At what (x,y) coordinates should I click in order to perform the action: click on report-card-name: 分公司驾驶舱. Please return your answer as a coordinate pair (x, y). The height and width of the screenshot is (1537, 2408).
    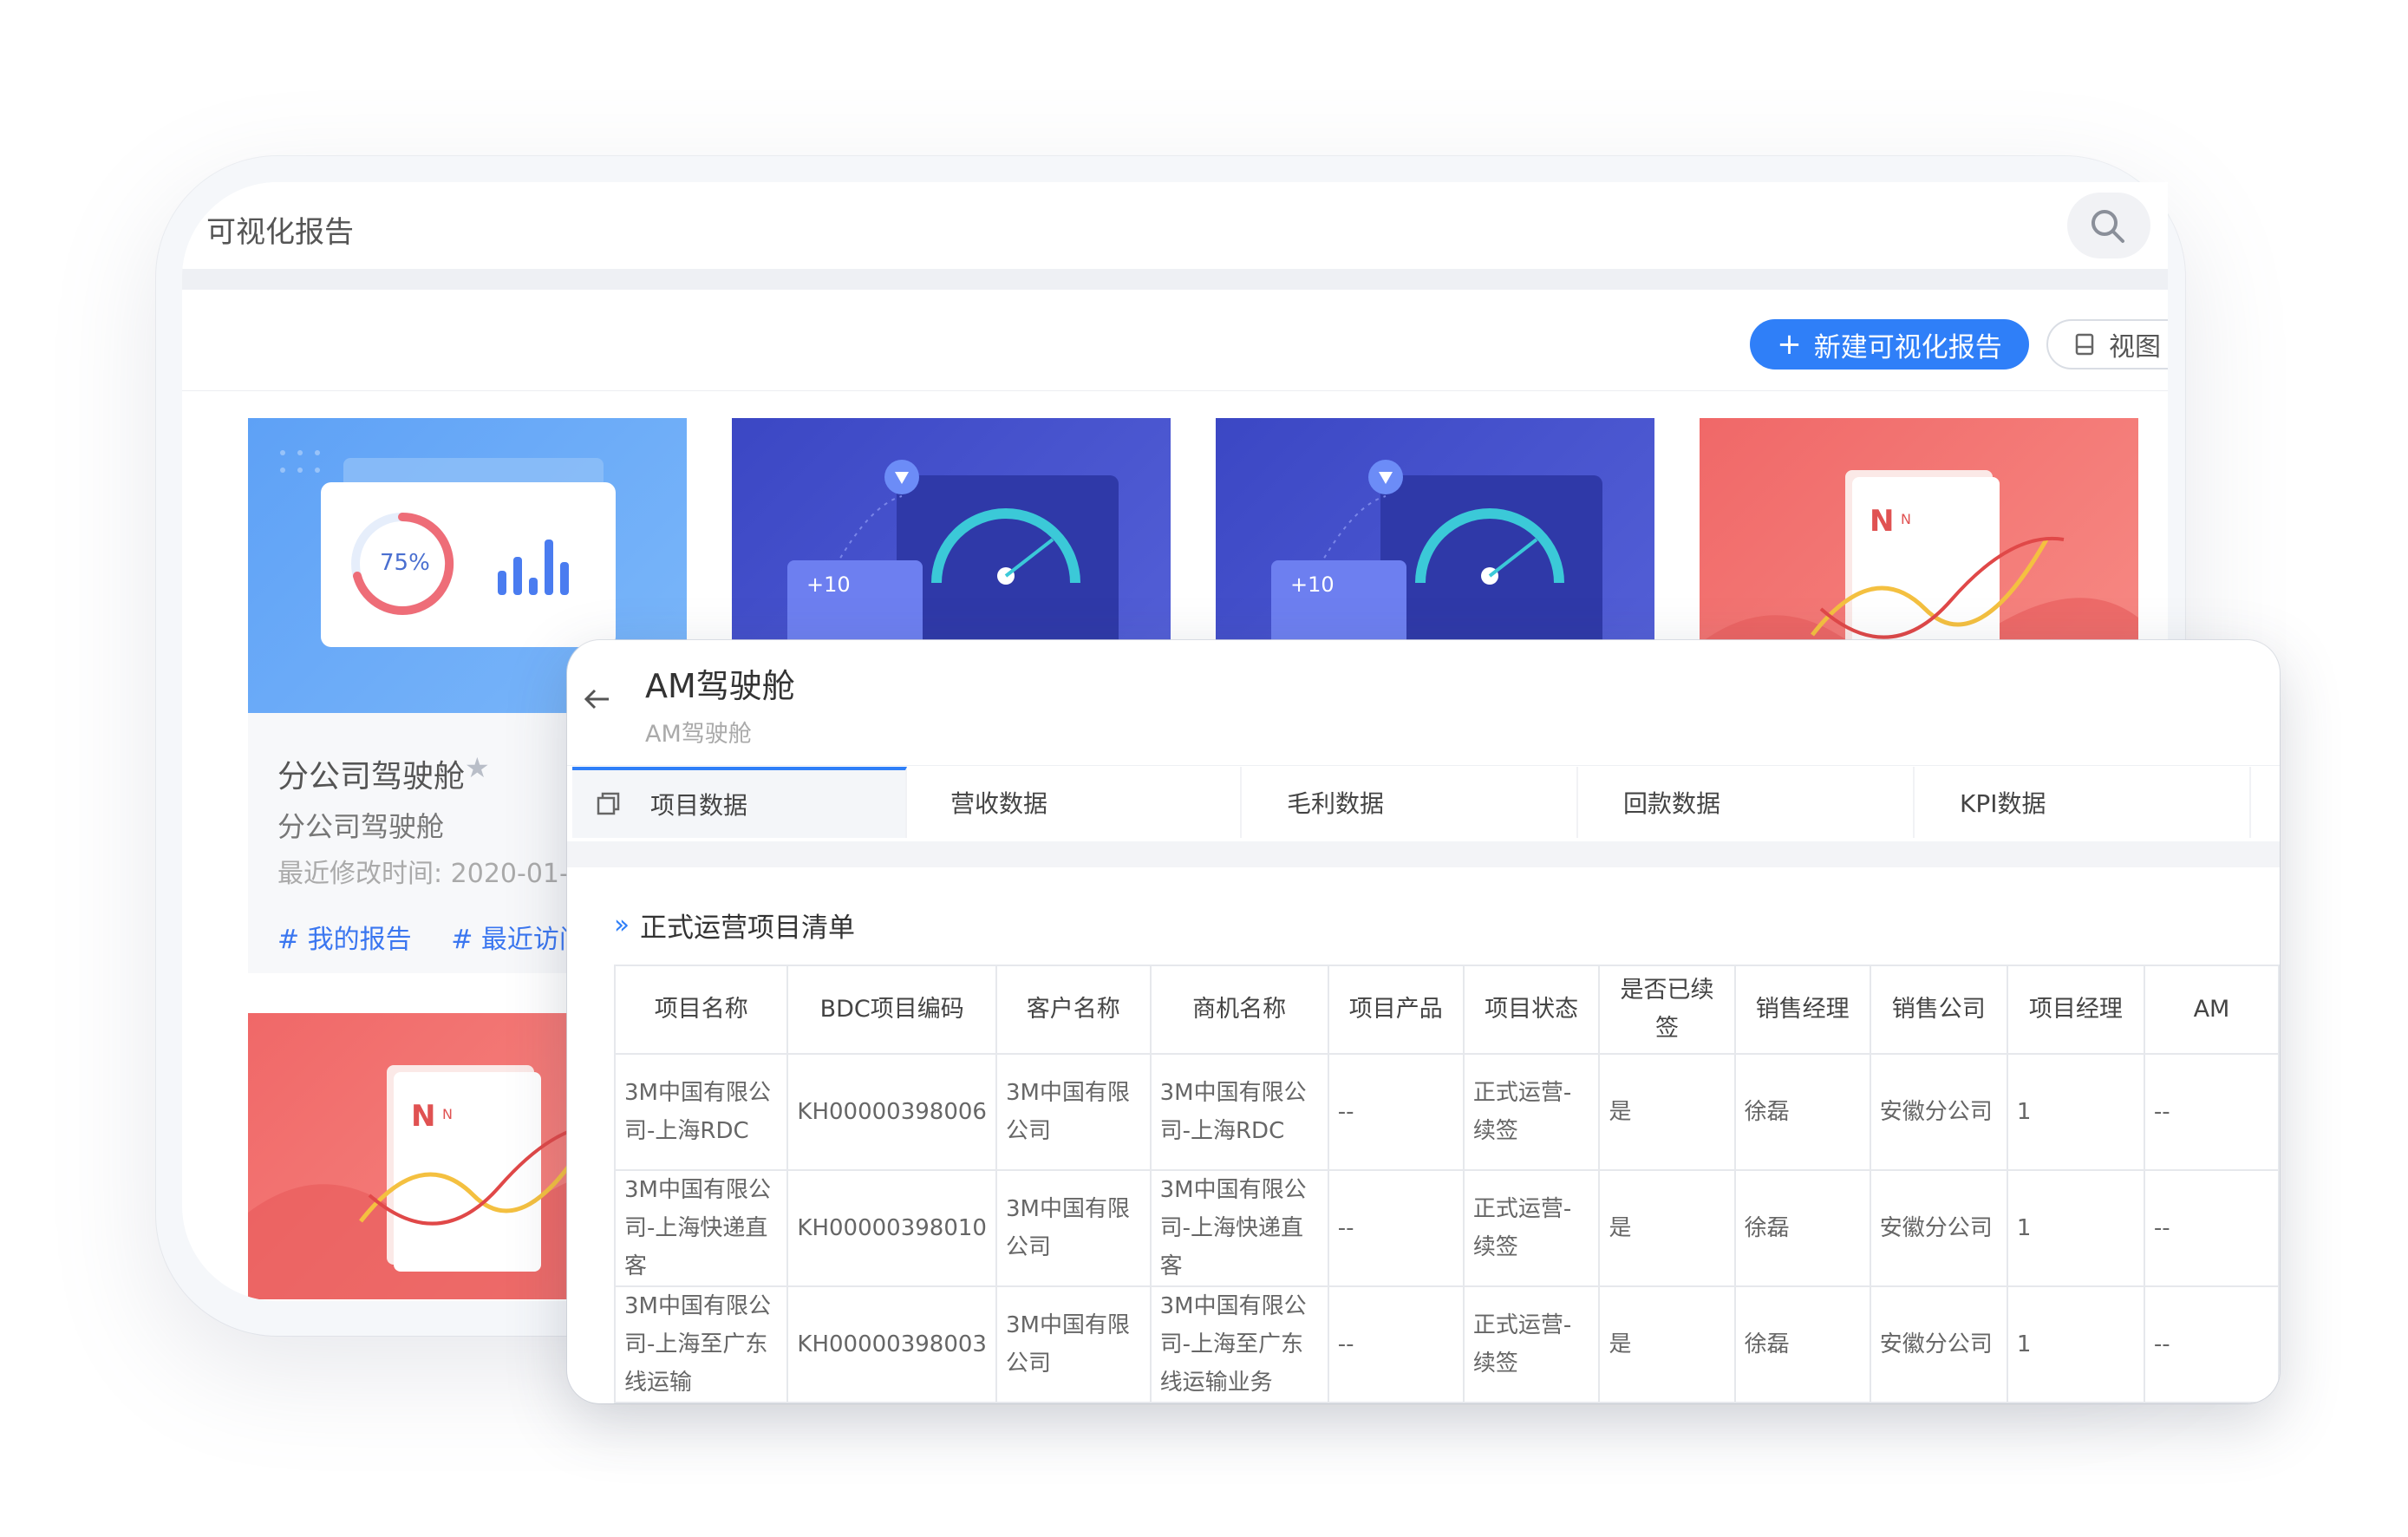
    Looking at the image, I should click on (371, 777).